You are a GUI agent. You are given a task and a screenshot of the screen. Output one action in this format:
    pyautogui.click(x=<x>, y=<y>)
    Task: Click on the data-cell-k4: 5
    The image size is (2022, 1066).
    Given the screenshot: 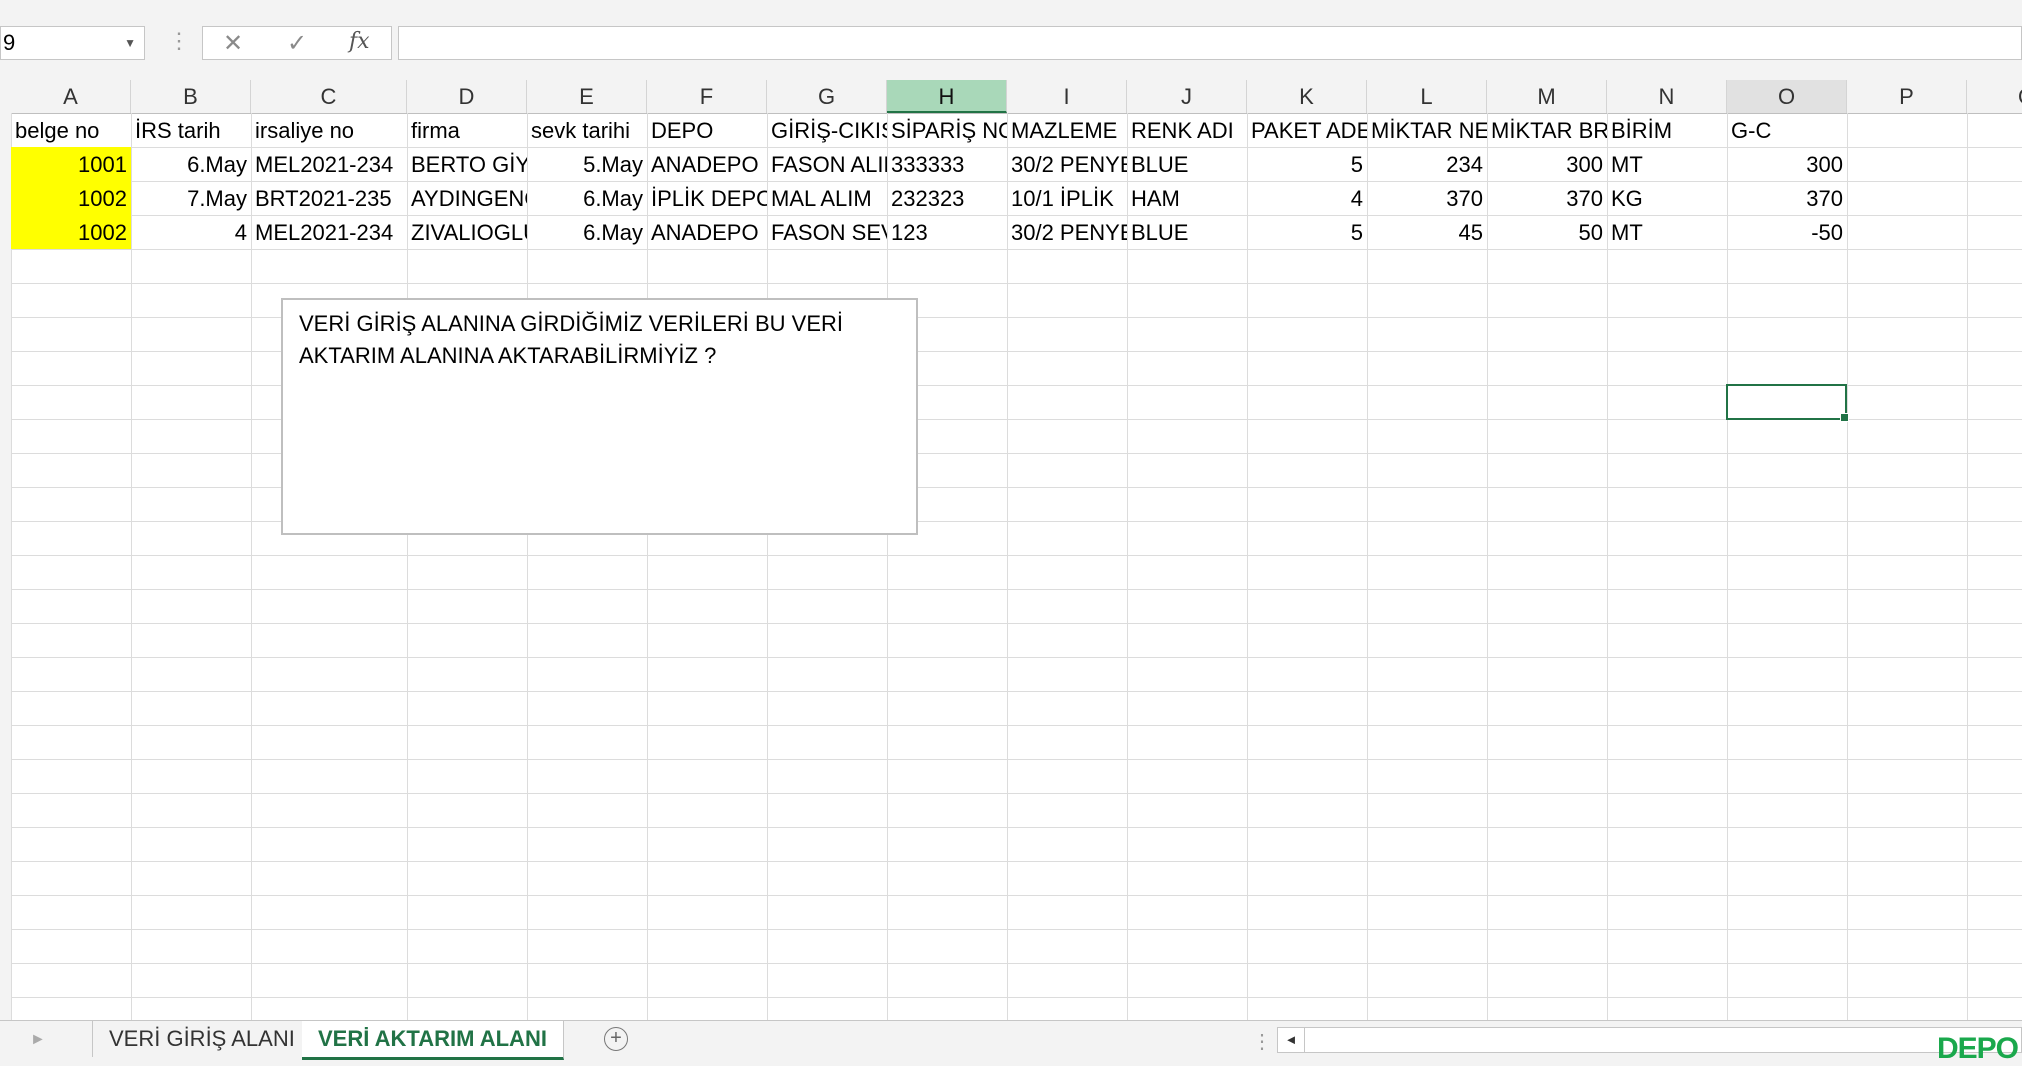 What is the action you would take?
    pyautogui.click(x=1307, y=232)
    